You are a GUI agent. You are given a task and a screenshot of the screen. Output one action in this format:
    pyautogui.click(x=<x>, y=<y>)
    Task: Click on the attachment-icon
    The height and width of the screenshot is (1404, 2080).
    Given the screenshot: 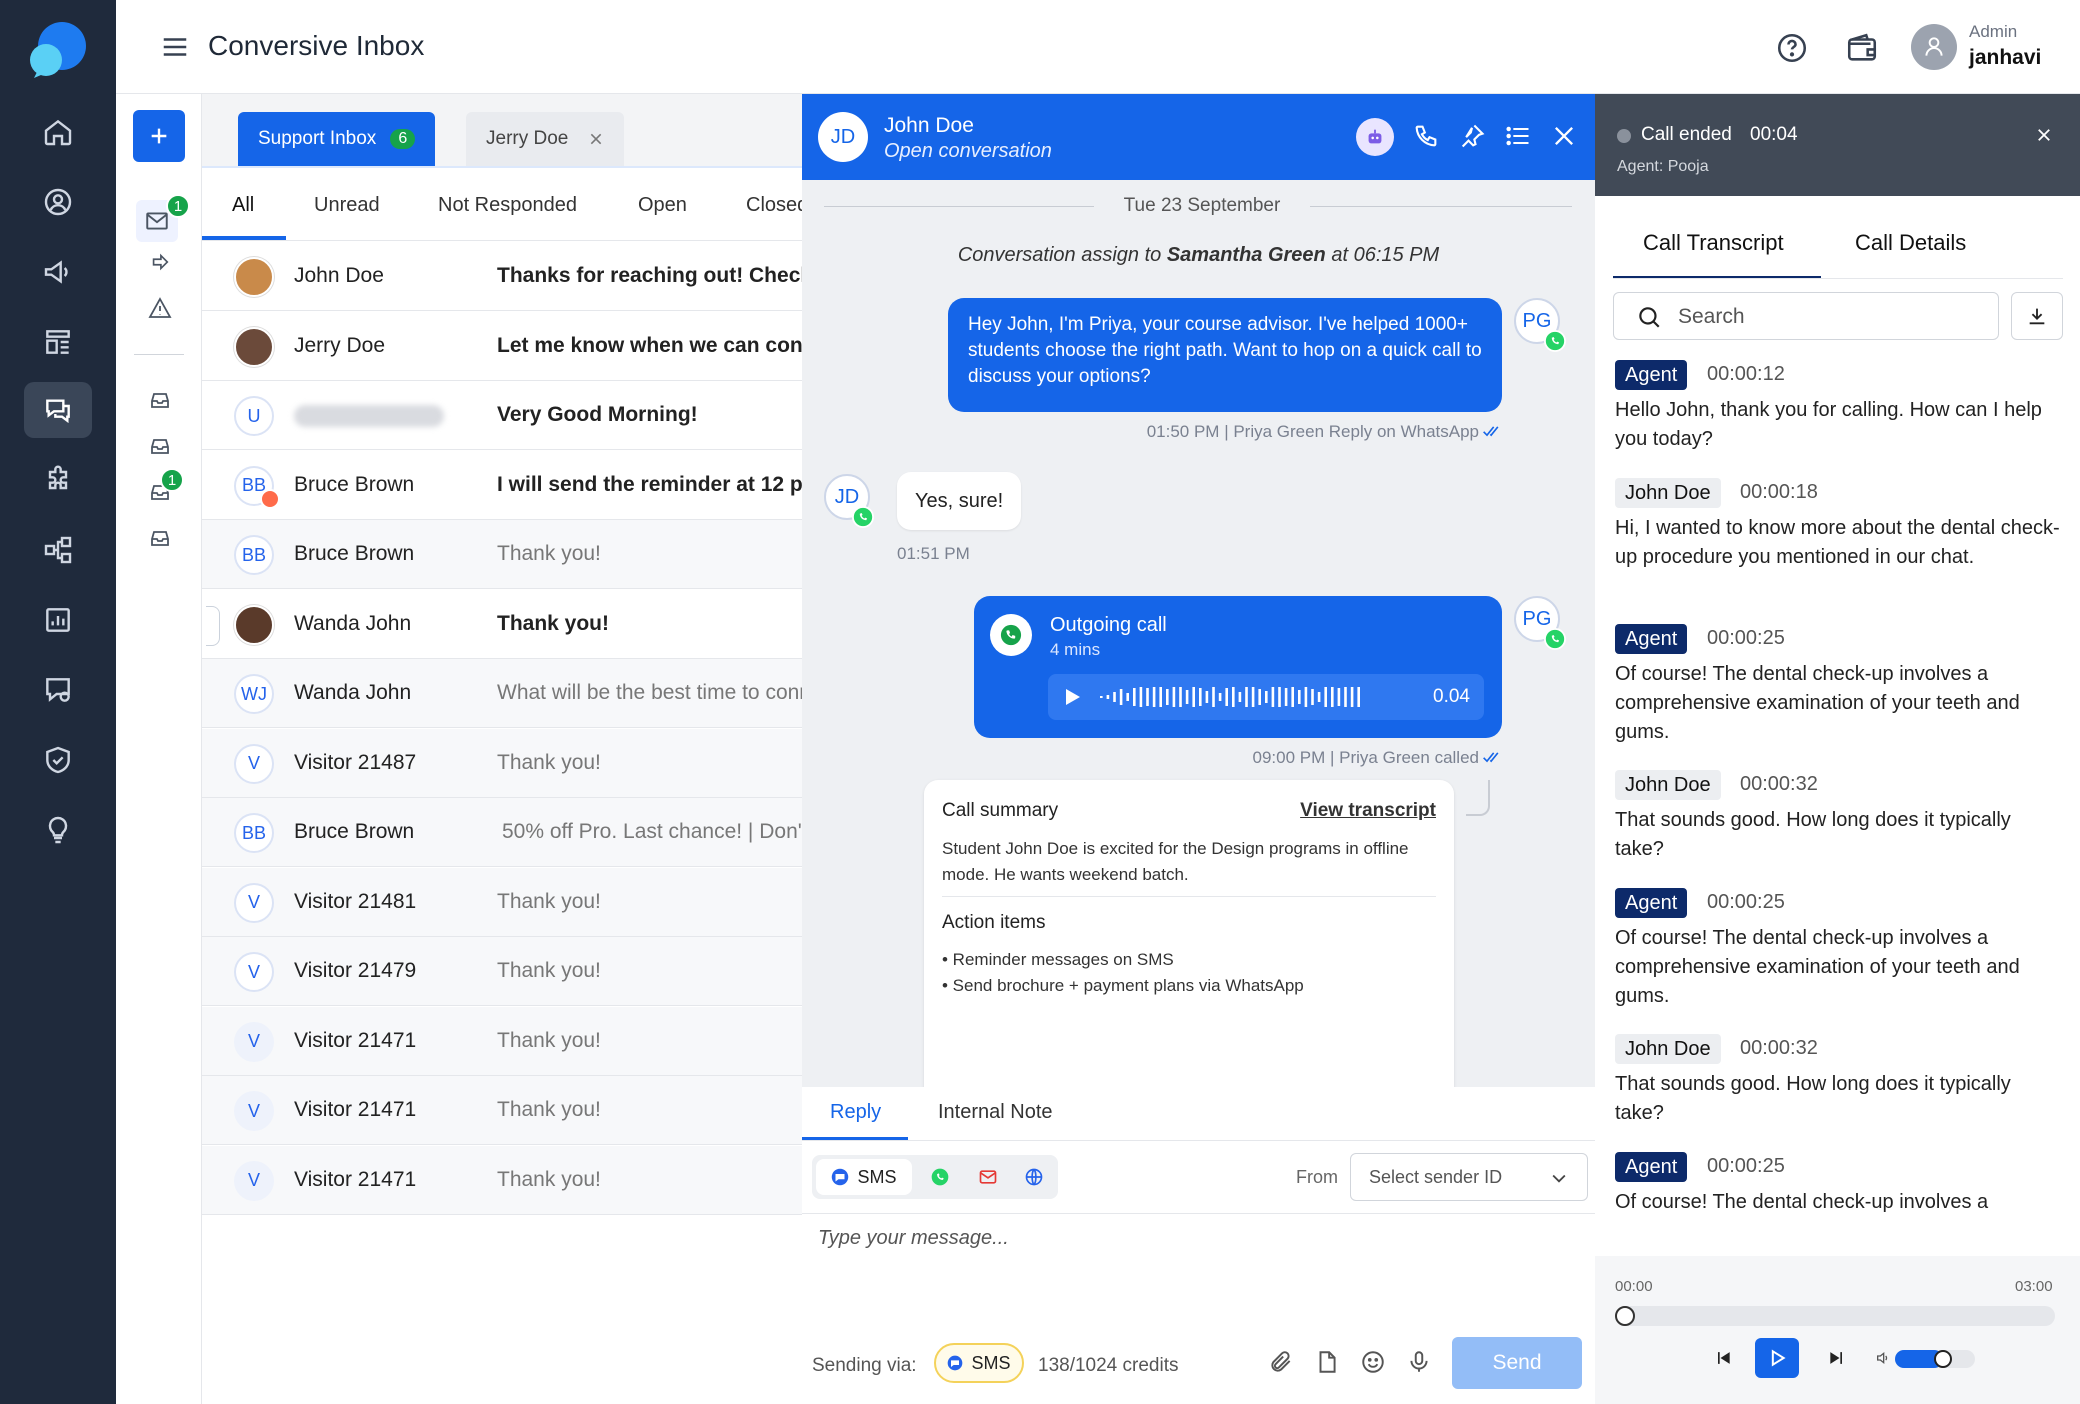 What is the action you would take?
    pyautogui.click(x=1281, y=1362)
    